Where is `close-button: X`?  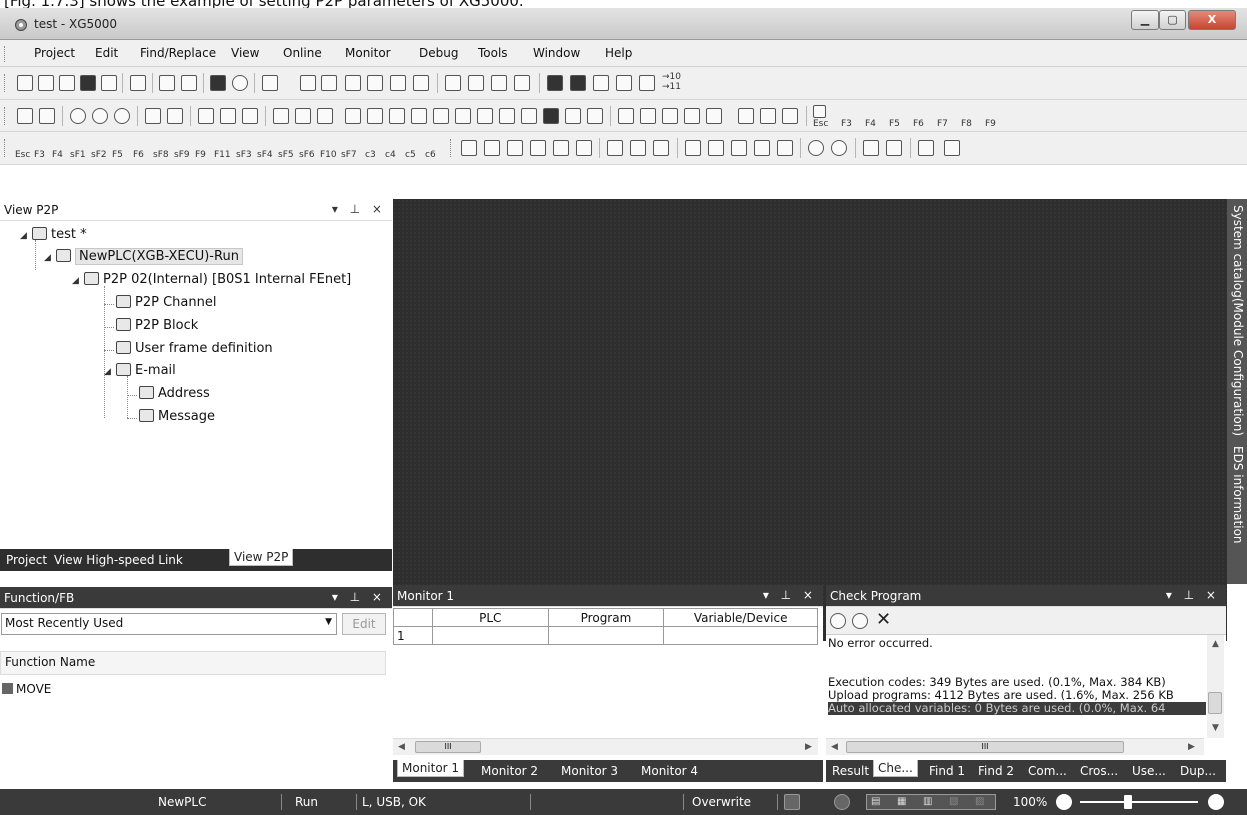
close-button: X is located at coordinates (1212, 20).